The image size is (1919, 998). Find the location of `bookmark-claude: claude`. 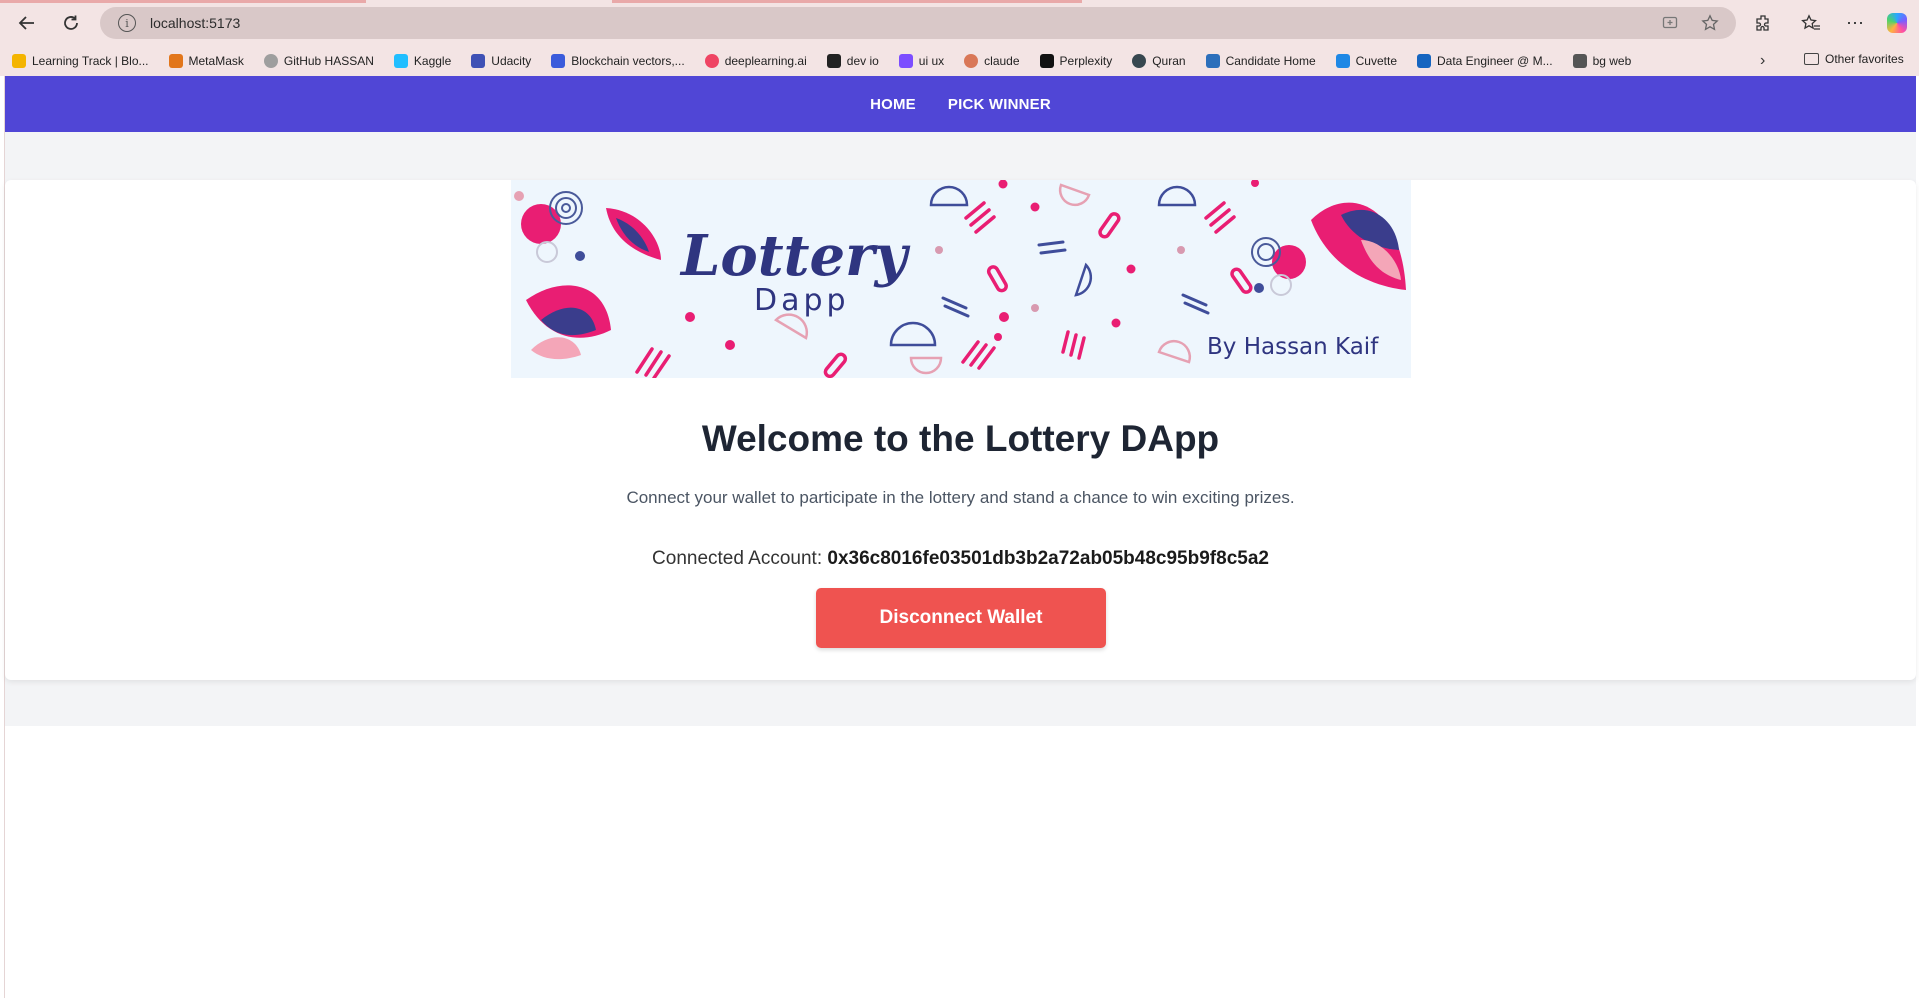

bookmark-claude: claude is located at coordinates (992, 61).